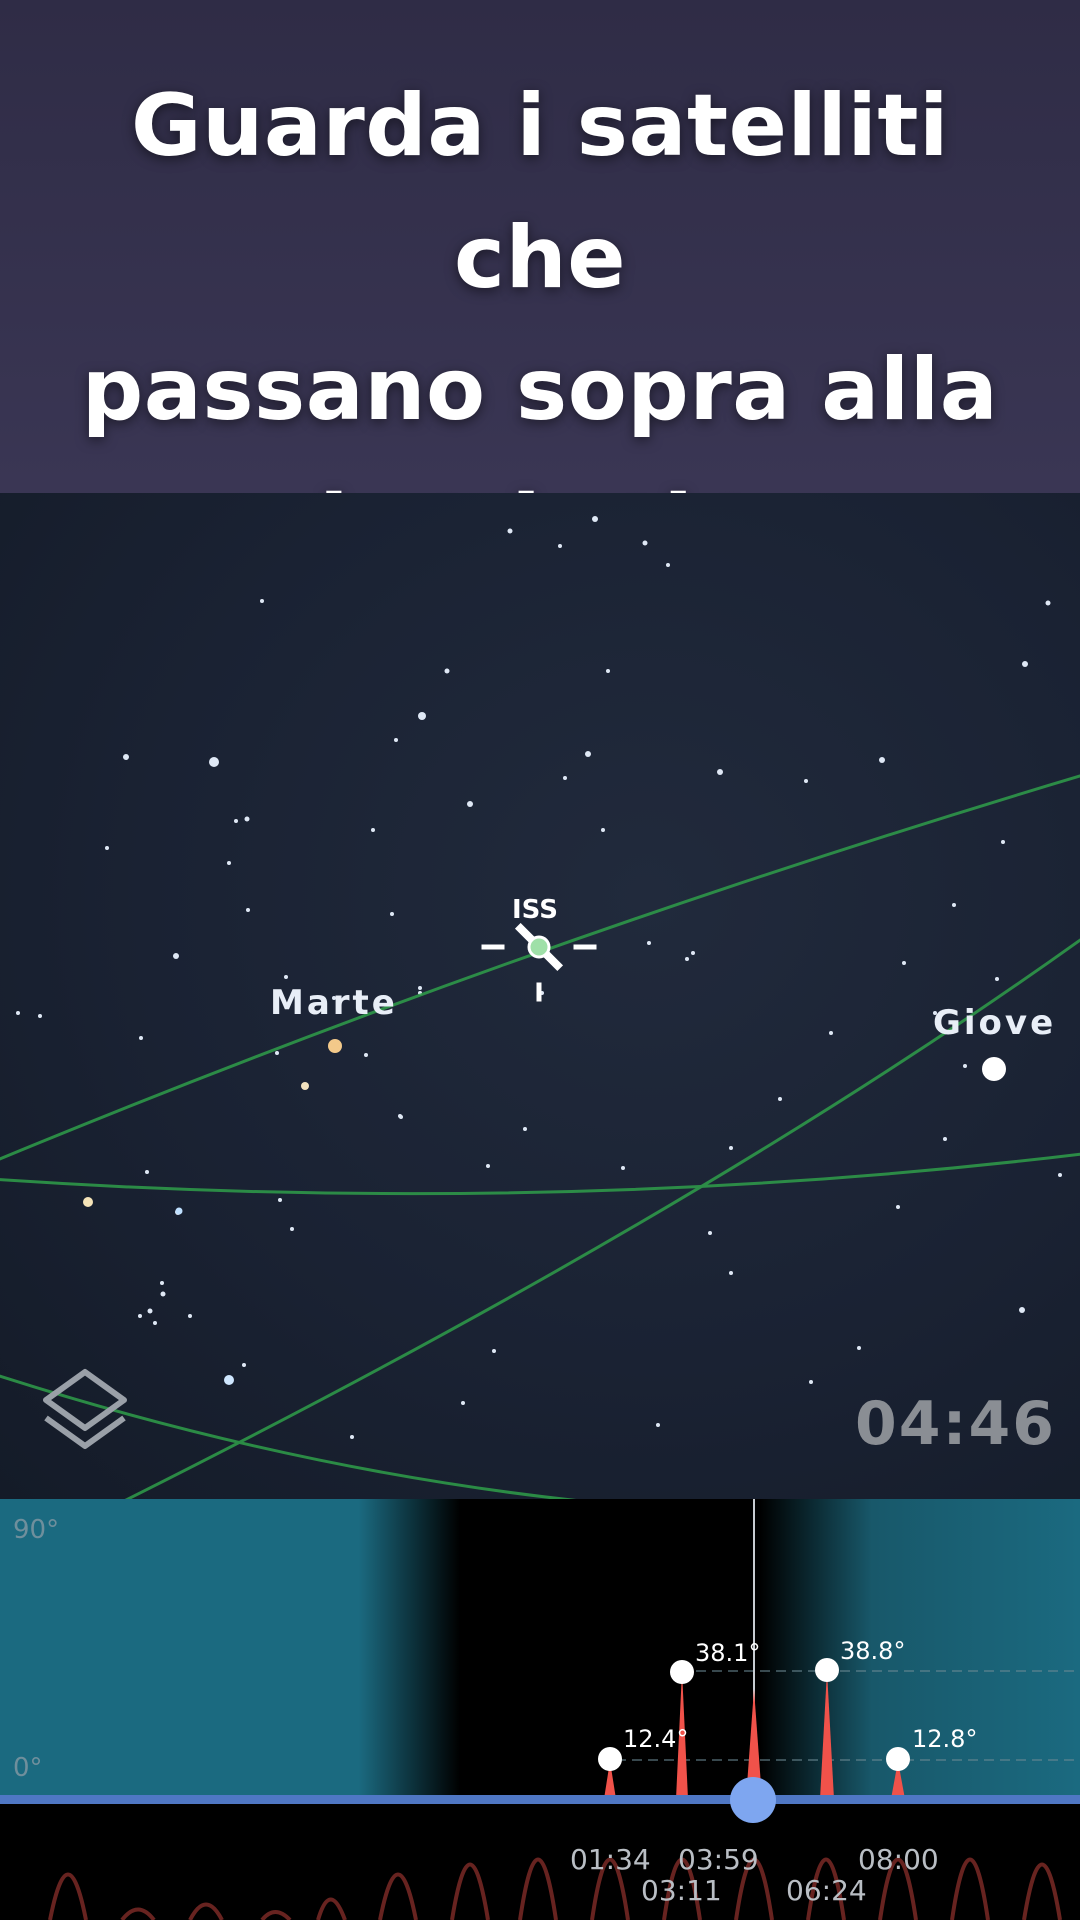 This screenshot has width=1080, height=1920. Describe the element at coordinates (873, 1651) in the screenshot. I see `pass-altitude-4: 38.8°` at that location.